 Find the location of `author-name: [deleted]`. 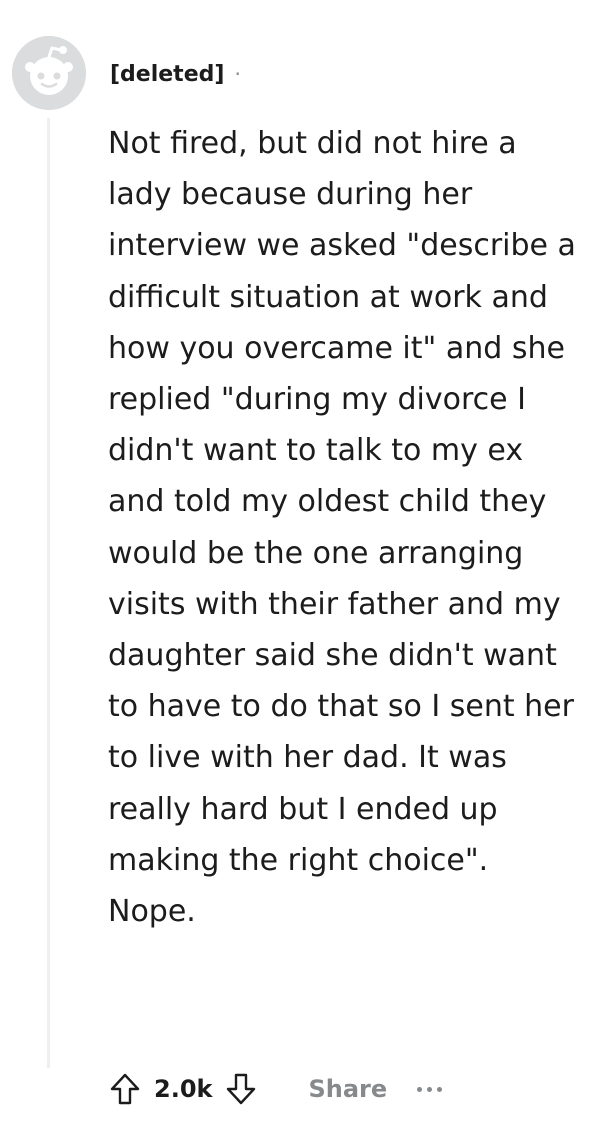

author-name: [deleted] is located at coordinates (167, 74).